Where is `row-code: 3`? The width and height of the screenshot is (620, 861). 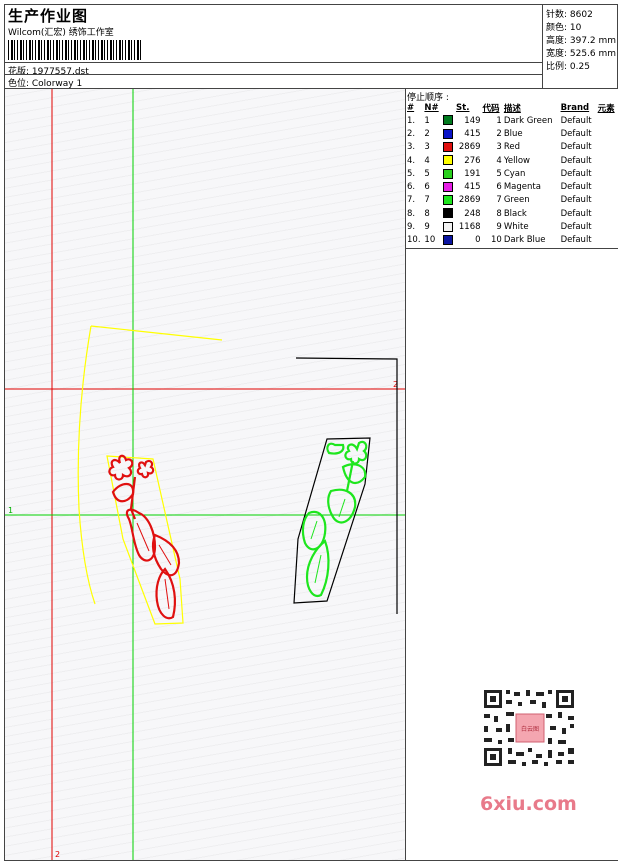
row-code: 3 is located at coordinates (499, 147).